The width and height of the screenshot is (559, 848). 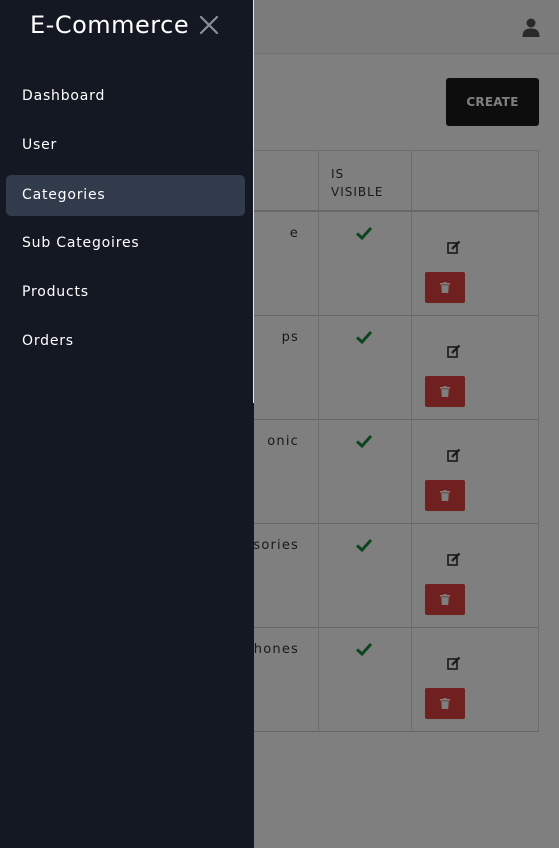 What do you see at coordinates (64, 195) in the screenshot?
I see `sidebar-item-label: Categories` at bounding box center [64, 195].